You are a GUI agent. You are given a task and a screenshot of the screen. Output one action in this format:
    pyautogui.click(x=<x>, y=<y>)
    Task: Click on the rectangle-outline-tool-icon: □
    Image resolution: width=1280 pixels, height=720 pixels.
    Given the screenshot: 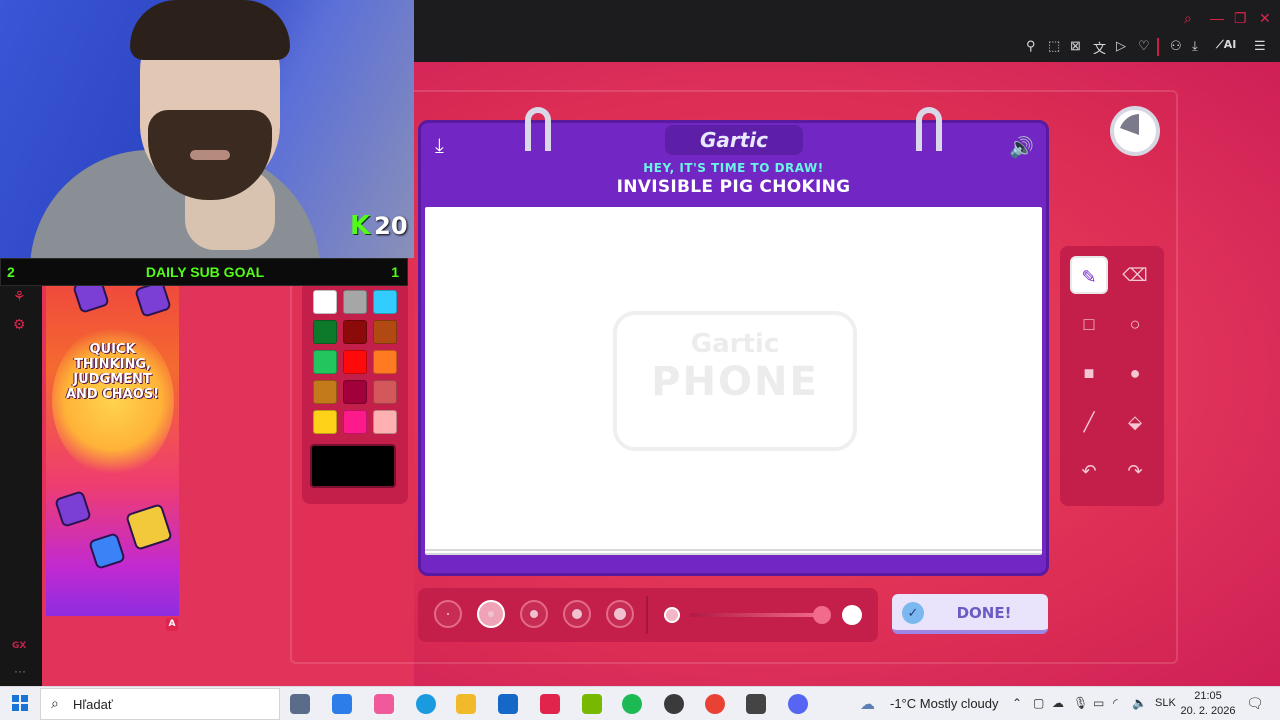 What is the action you would take?
    pyautogui.click(x=1089, y=324)
    